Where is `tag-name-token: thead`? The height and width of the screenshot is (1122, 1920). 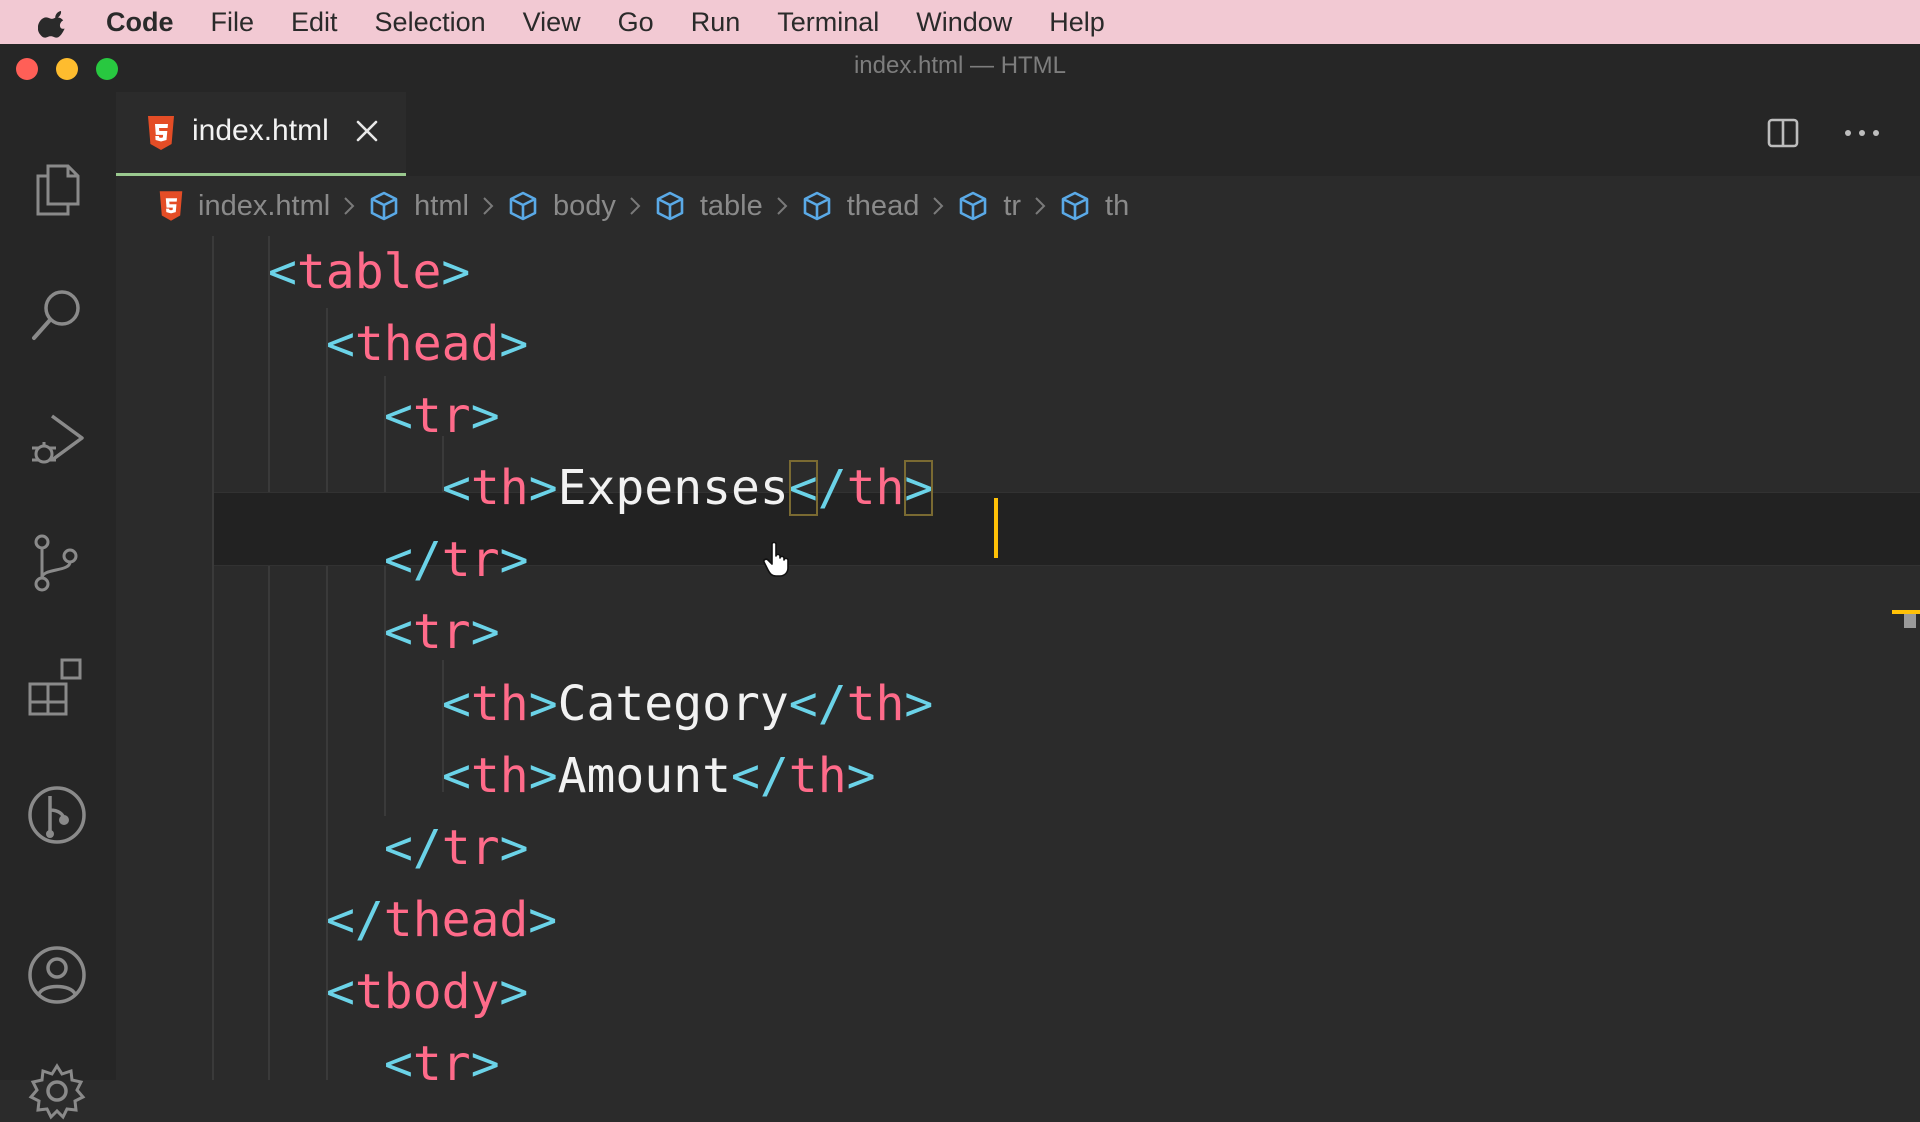 tag-name-token: thead is located at coordinates (427, 344).